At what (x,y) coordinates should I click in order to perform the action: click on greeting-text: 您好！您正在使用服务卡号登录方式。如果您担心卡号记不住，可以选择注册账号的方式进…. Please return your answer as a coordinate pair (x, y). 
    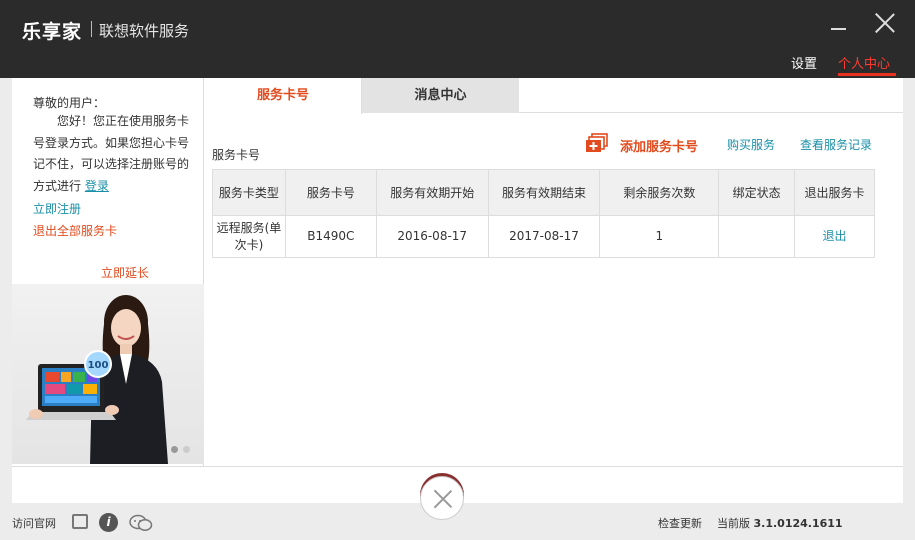
    Looking at the image, I should click on (113, 154).